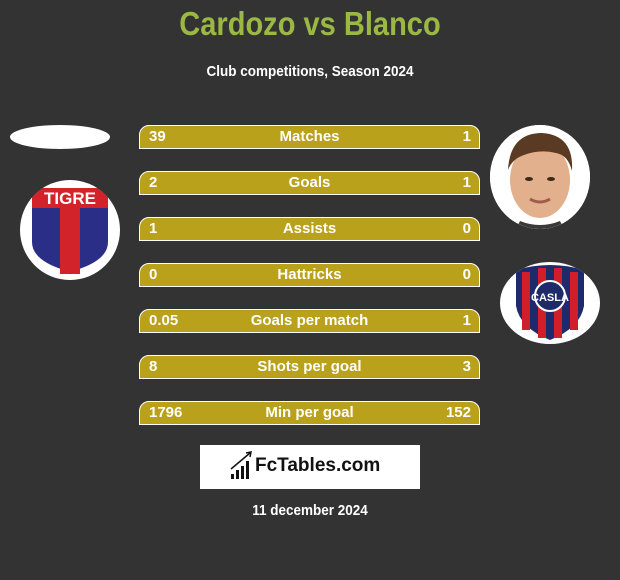 Image resolution: width=620 pixels, height=580 pixels. I want to click on stat-row-min-per-goal: 1796 Min per goal 152, so click(309, 413).